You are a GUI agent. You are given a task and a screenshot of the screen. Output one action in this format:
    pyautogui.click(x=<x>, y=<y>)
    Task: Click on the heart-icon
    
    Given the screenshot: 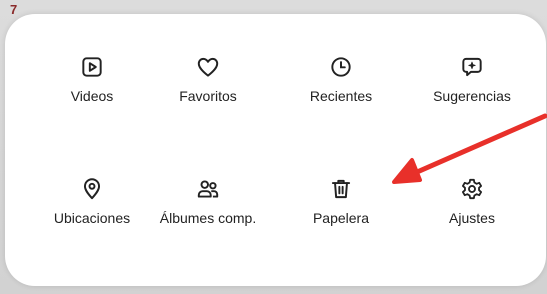 What is the action you would take?
    pyautogui.click(x=208, y=67)
    